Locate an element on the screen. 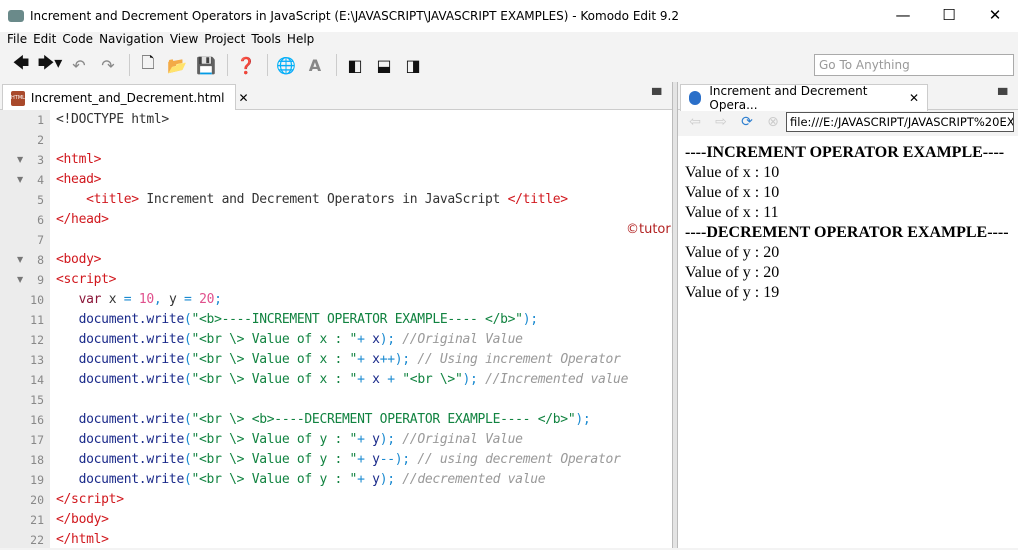  code-line: </html> is located at coordinates (82, 540).